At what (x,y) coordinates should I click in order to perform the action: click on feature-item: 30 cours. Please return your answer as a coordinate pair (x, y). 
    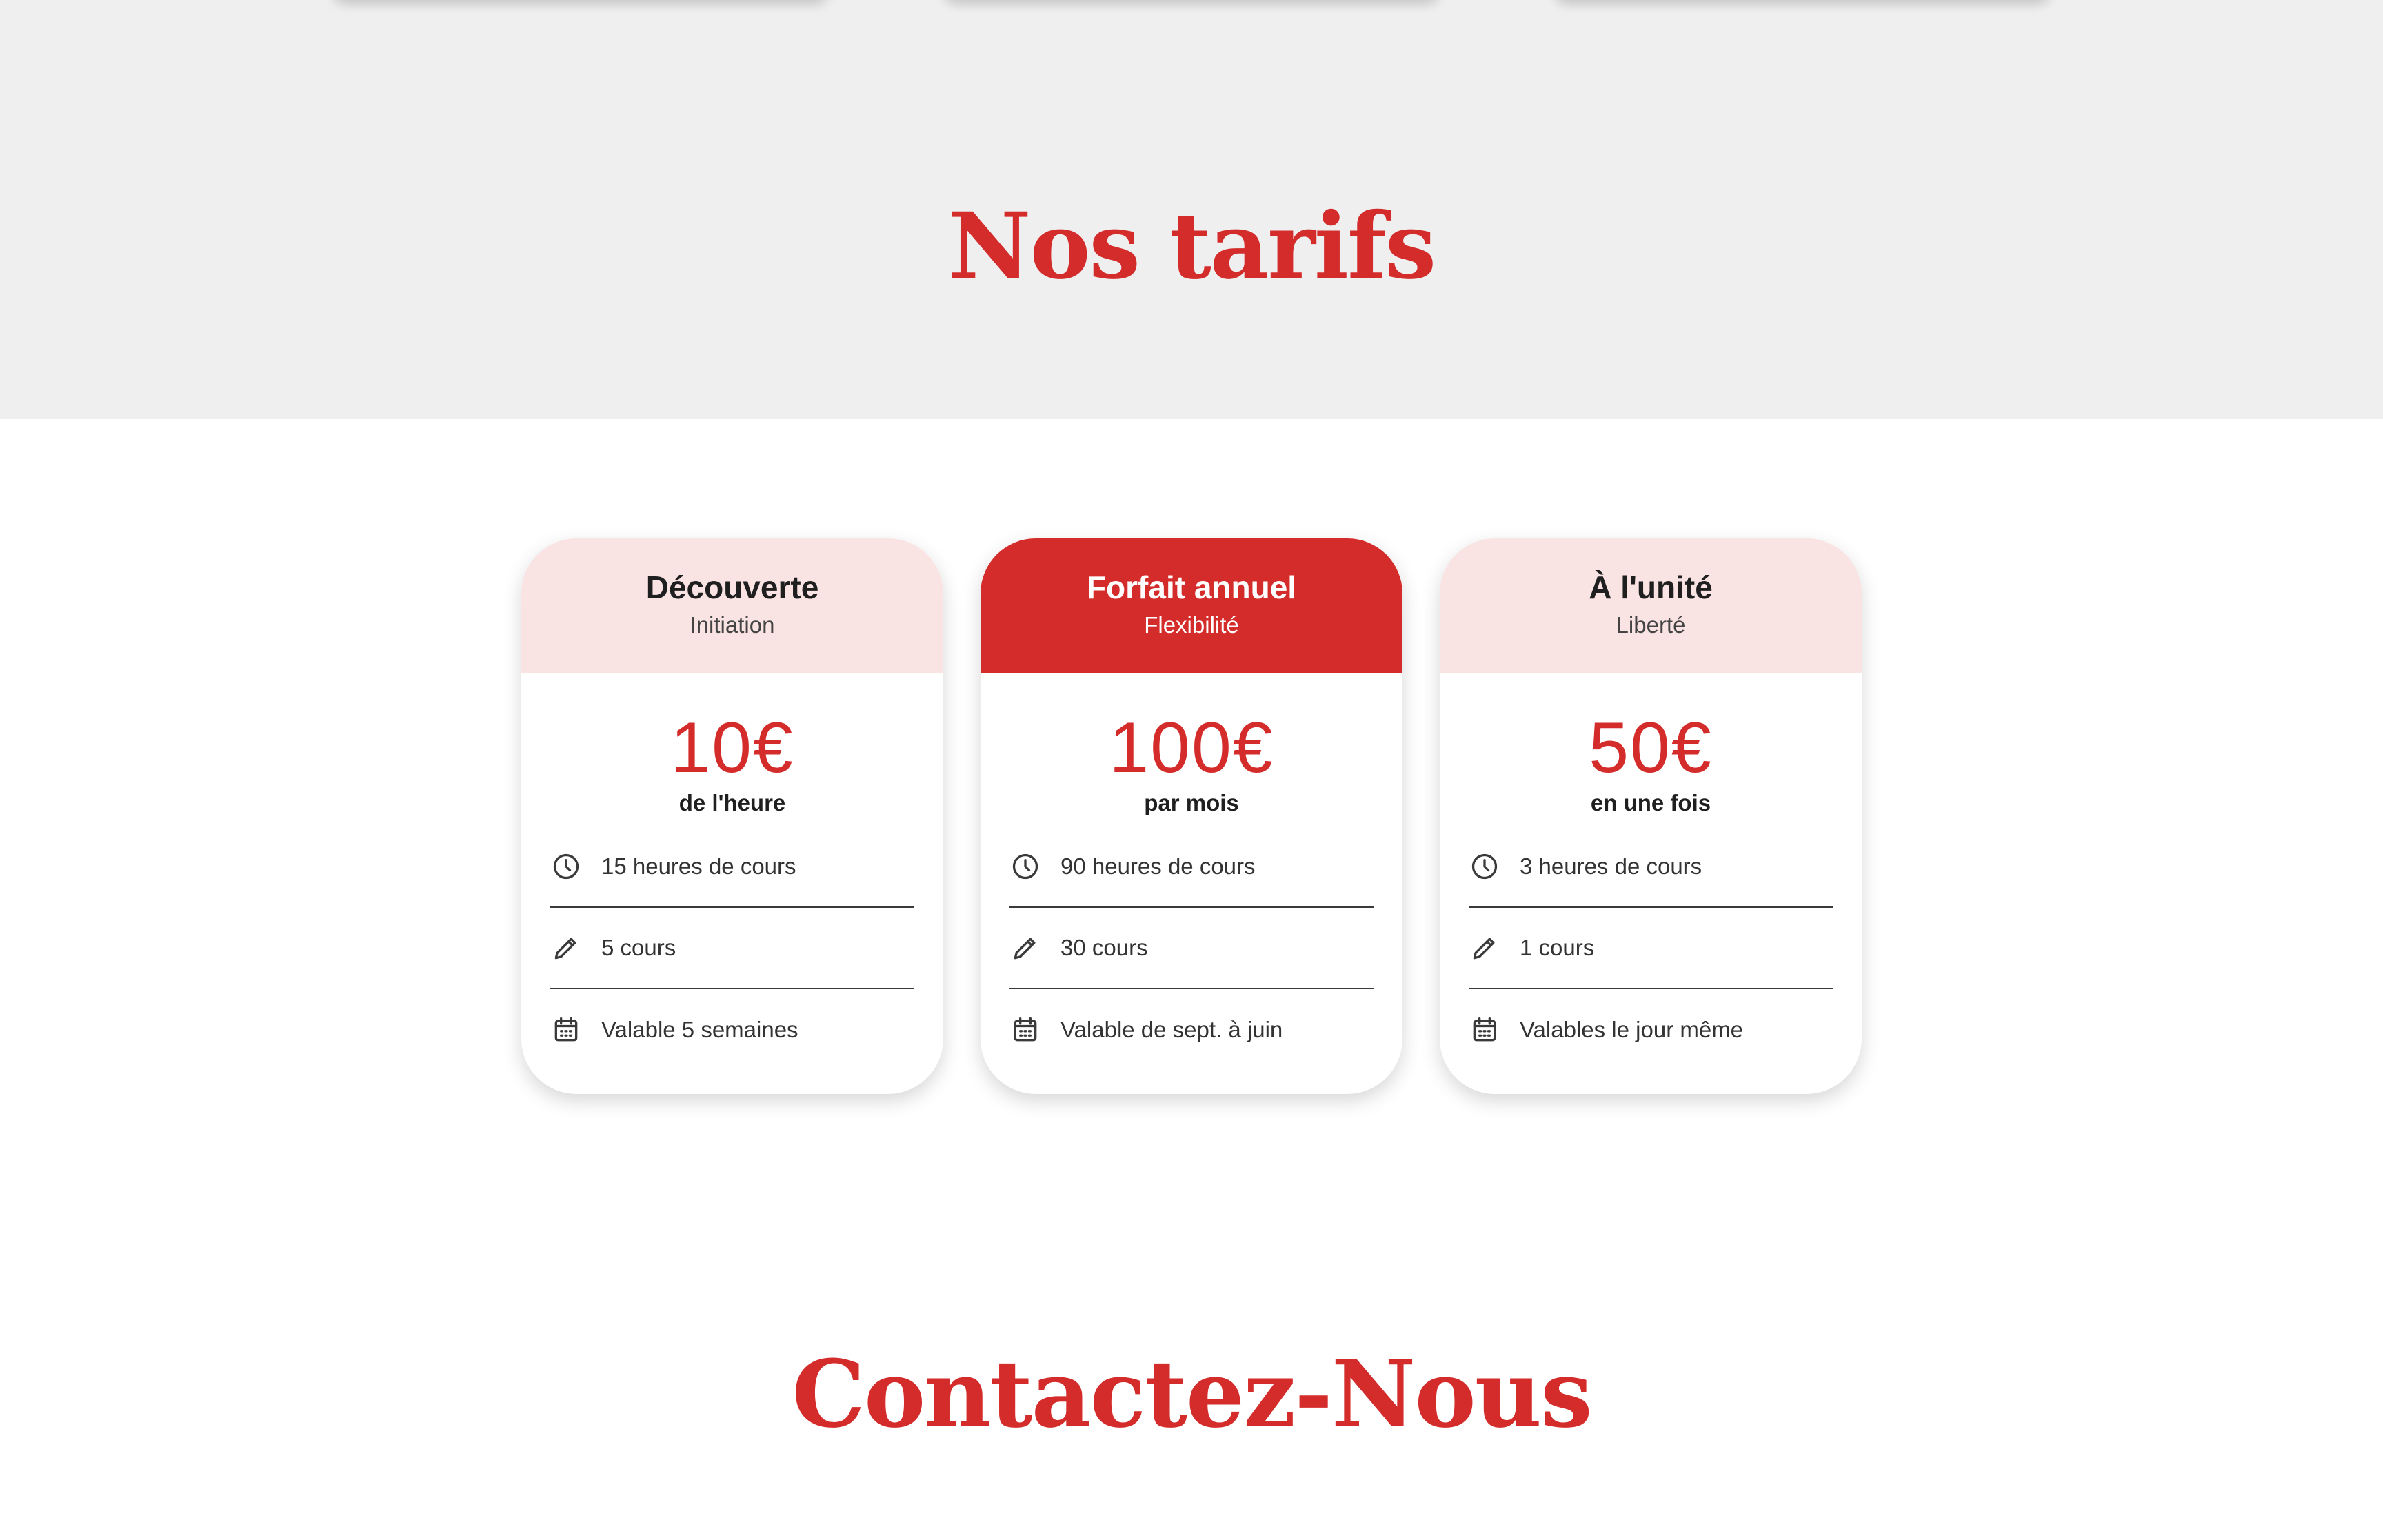
    Looking at the image, I should click on (1191, 949).